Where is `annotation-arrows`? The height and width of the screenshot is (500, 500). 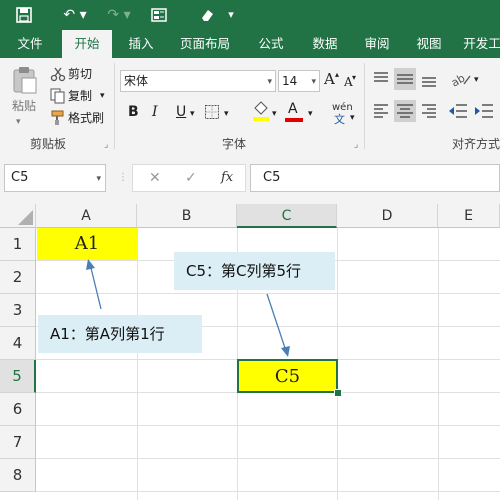
annotation-arrows is located at coordinates (188, 308).